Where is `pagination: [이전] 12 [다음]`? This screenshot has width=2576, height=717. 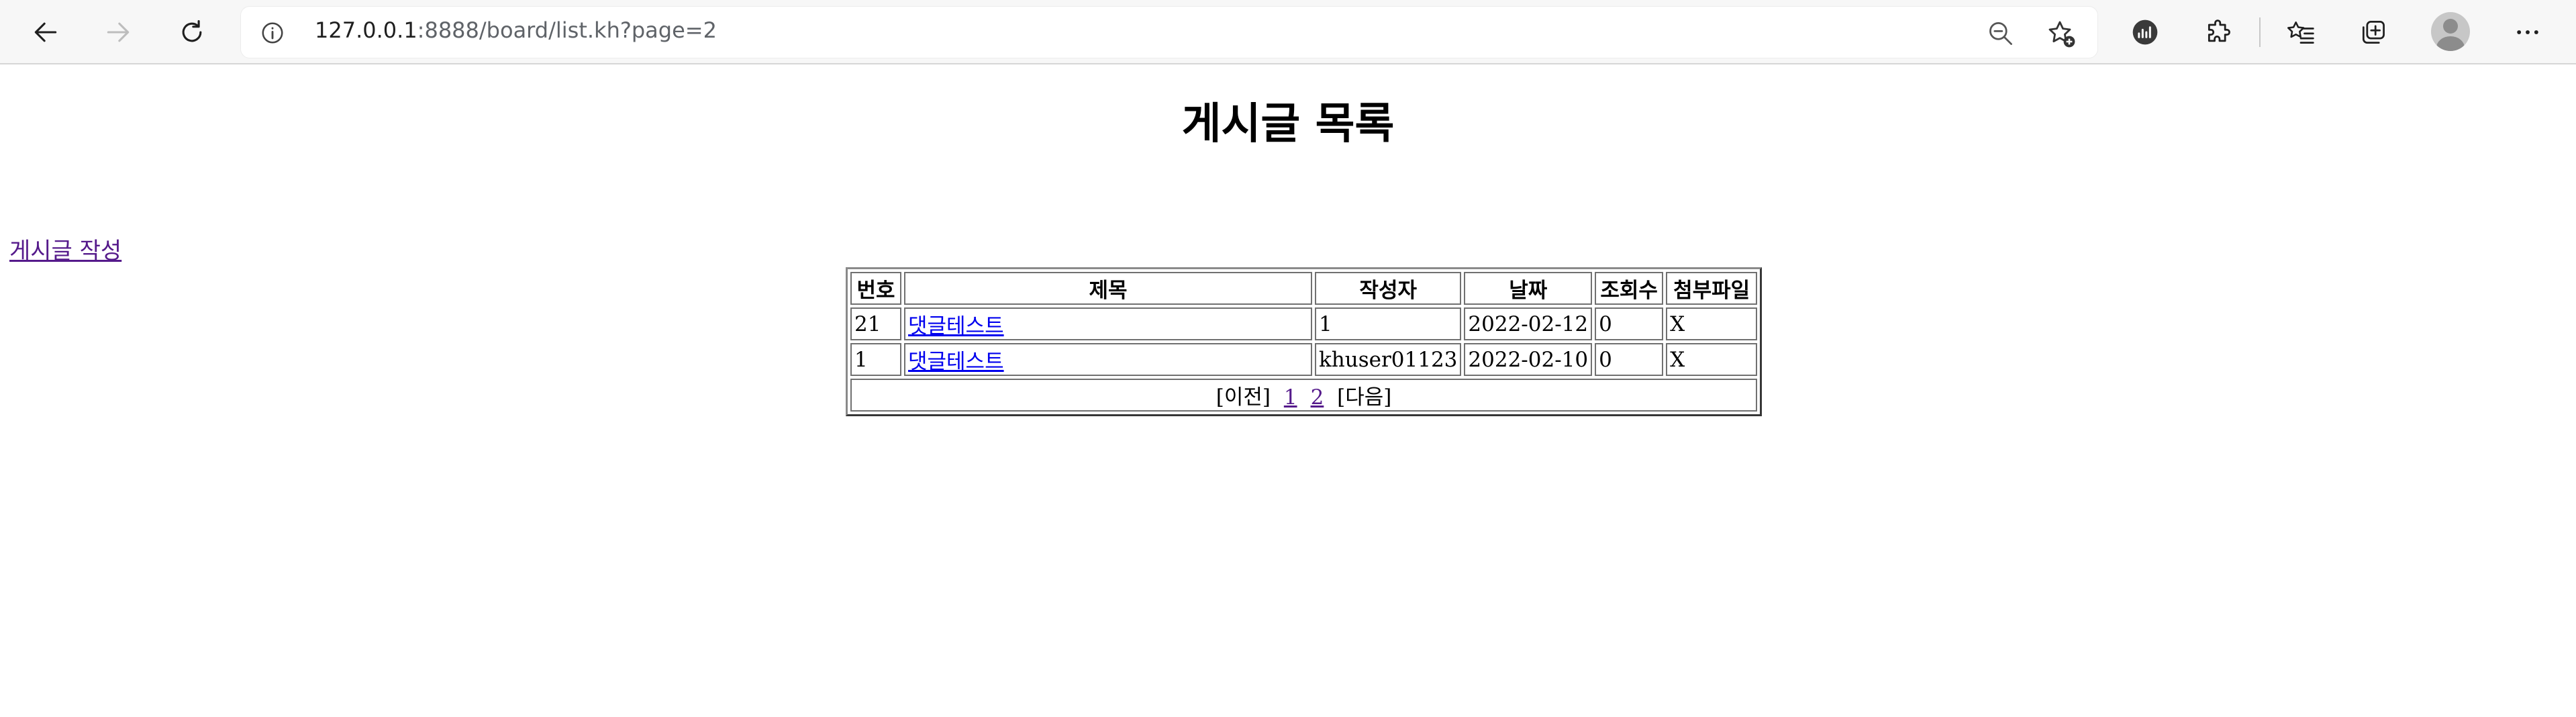
pagination: [이전] 12 [다음] is located at coordinates (1304, 395).